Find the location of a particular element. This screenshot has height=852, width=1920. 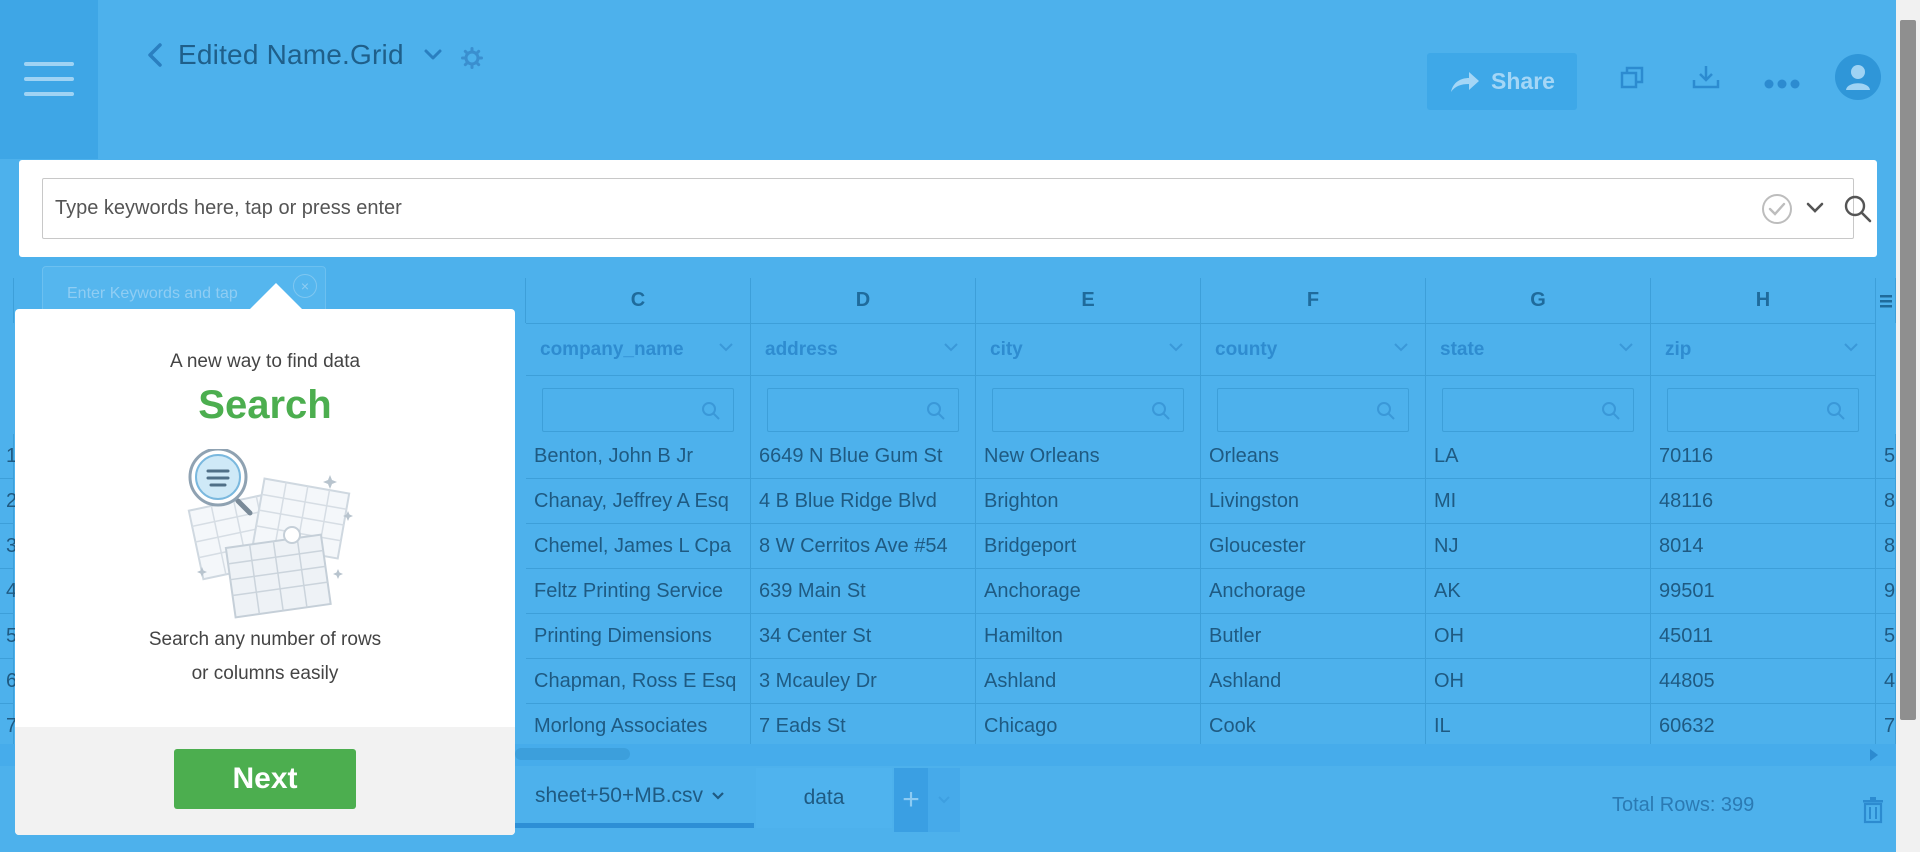

row-number: 5 is located at coordinates (8, 636).